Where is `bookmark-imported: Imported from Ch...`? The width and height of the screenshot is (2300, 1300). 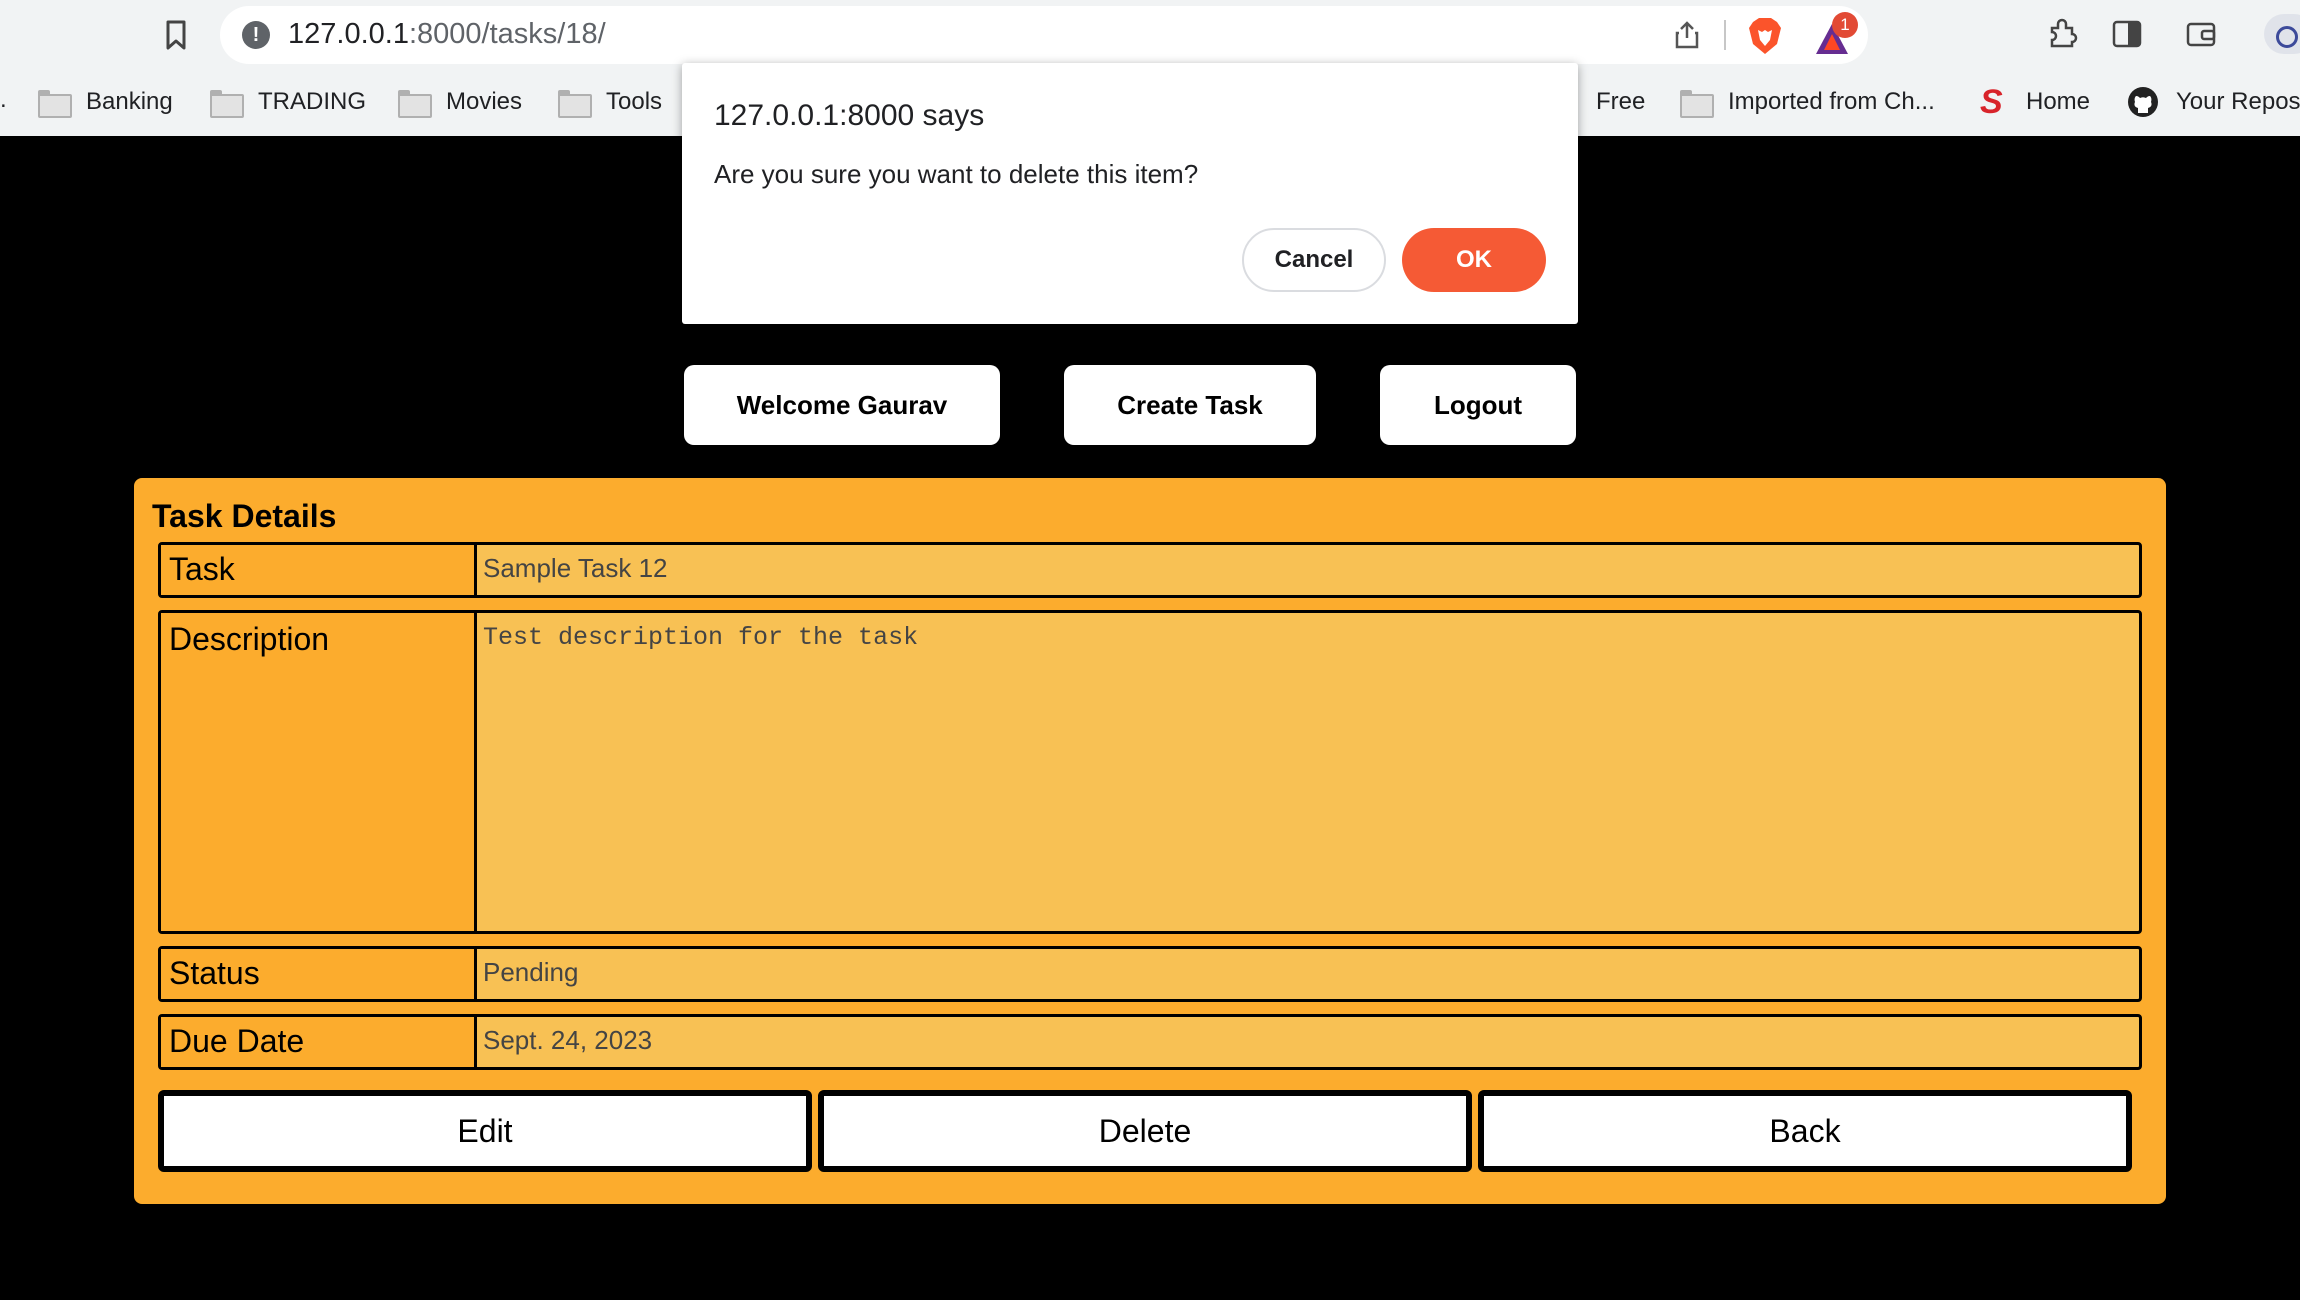
bookmark-imported: Imported from Ch... is located at coordinates (1807, 102).